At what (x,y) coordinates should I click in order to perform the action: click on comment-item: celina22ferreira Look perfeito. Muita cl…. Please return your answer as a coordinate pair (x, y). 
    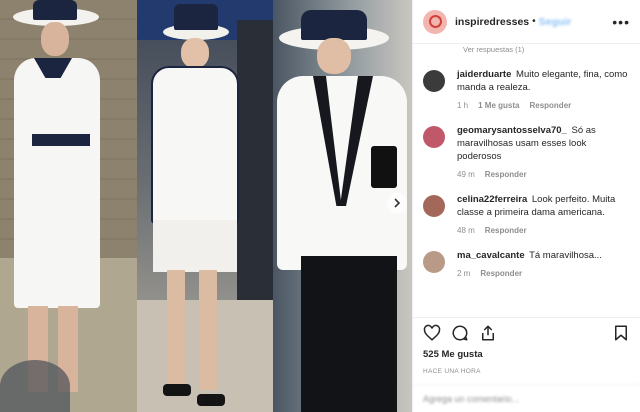
    Looking at the image, I should click on (526, 214).